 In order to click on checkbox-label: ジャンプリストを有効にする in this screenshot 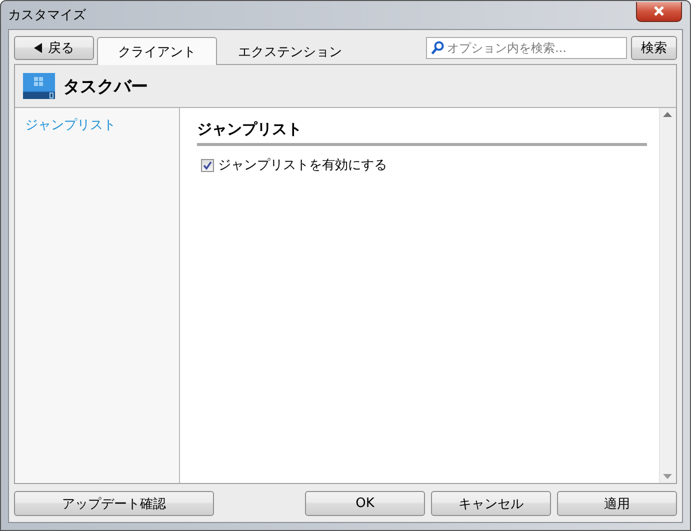, I will do `click(302, 165)`.